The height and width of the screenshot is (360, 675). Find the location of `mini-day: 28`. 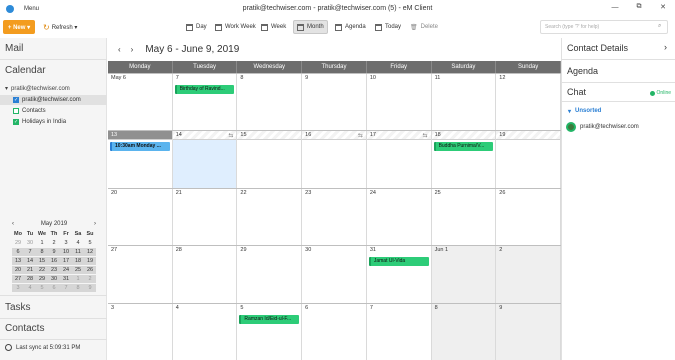

mini-day: 28 is located at coordinates (30, 279).